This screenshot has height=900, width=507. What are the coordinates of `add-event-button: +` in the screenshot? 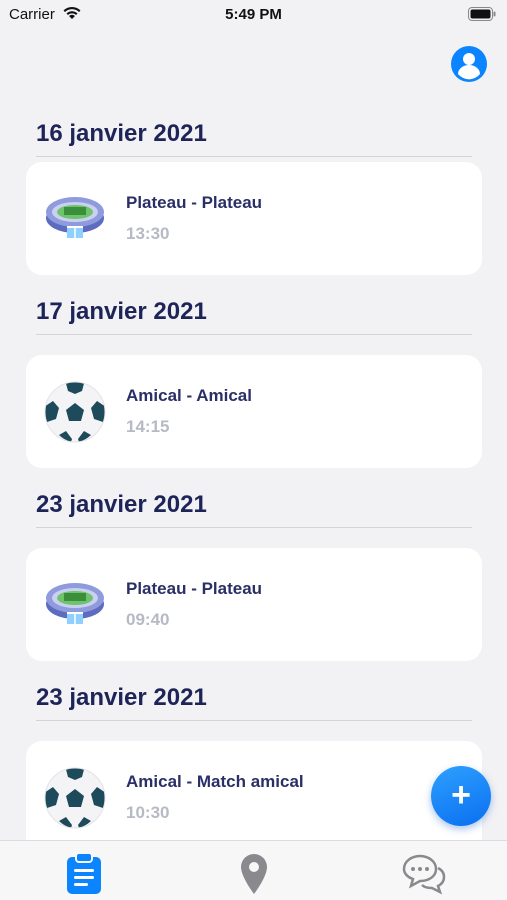 It's located at (461, 796).